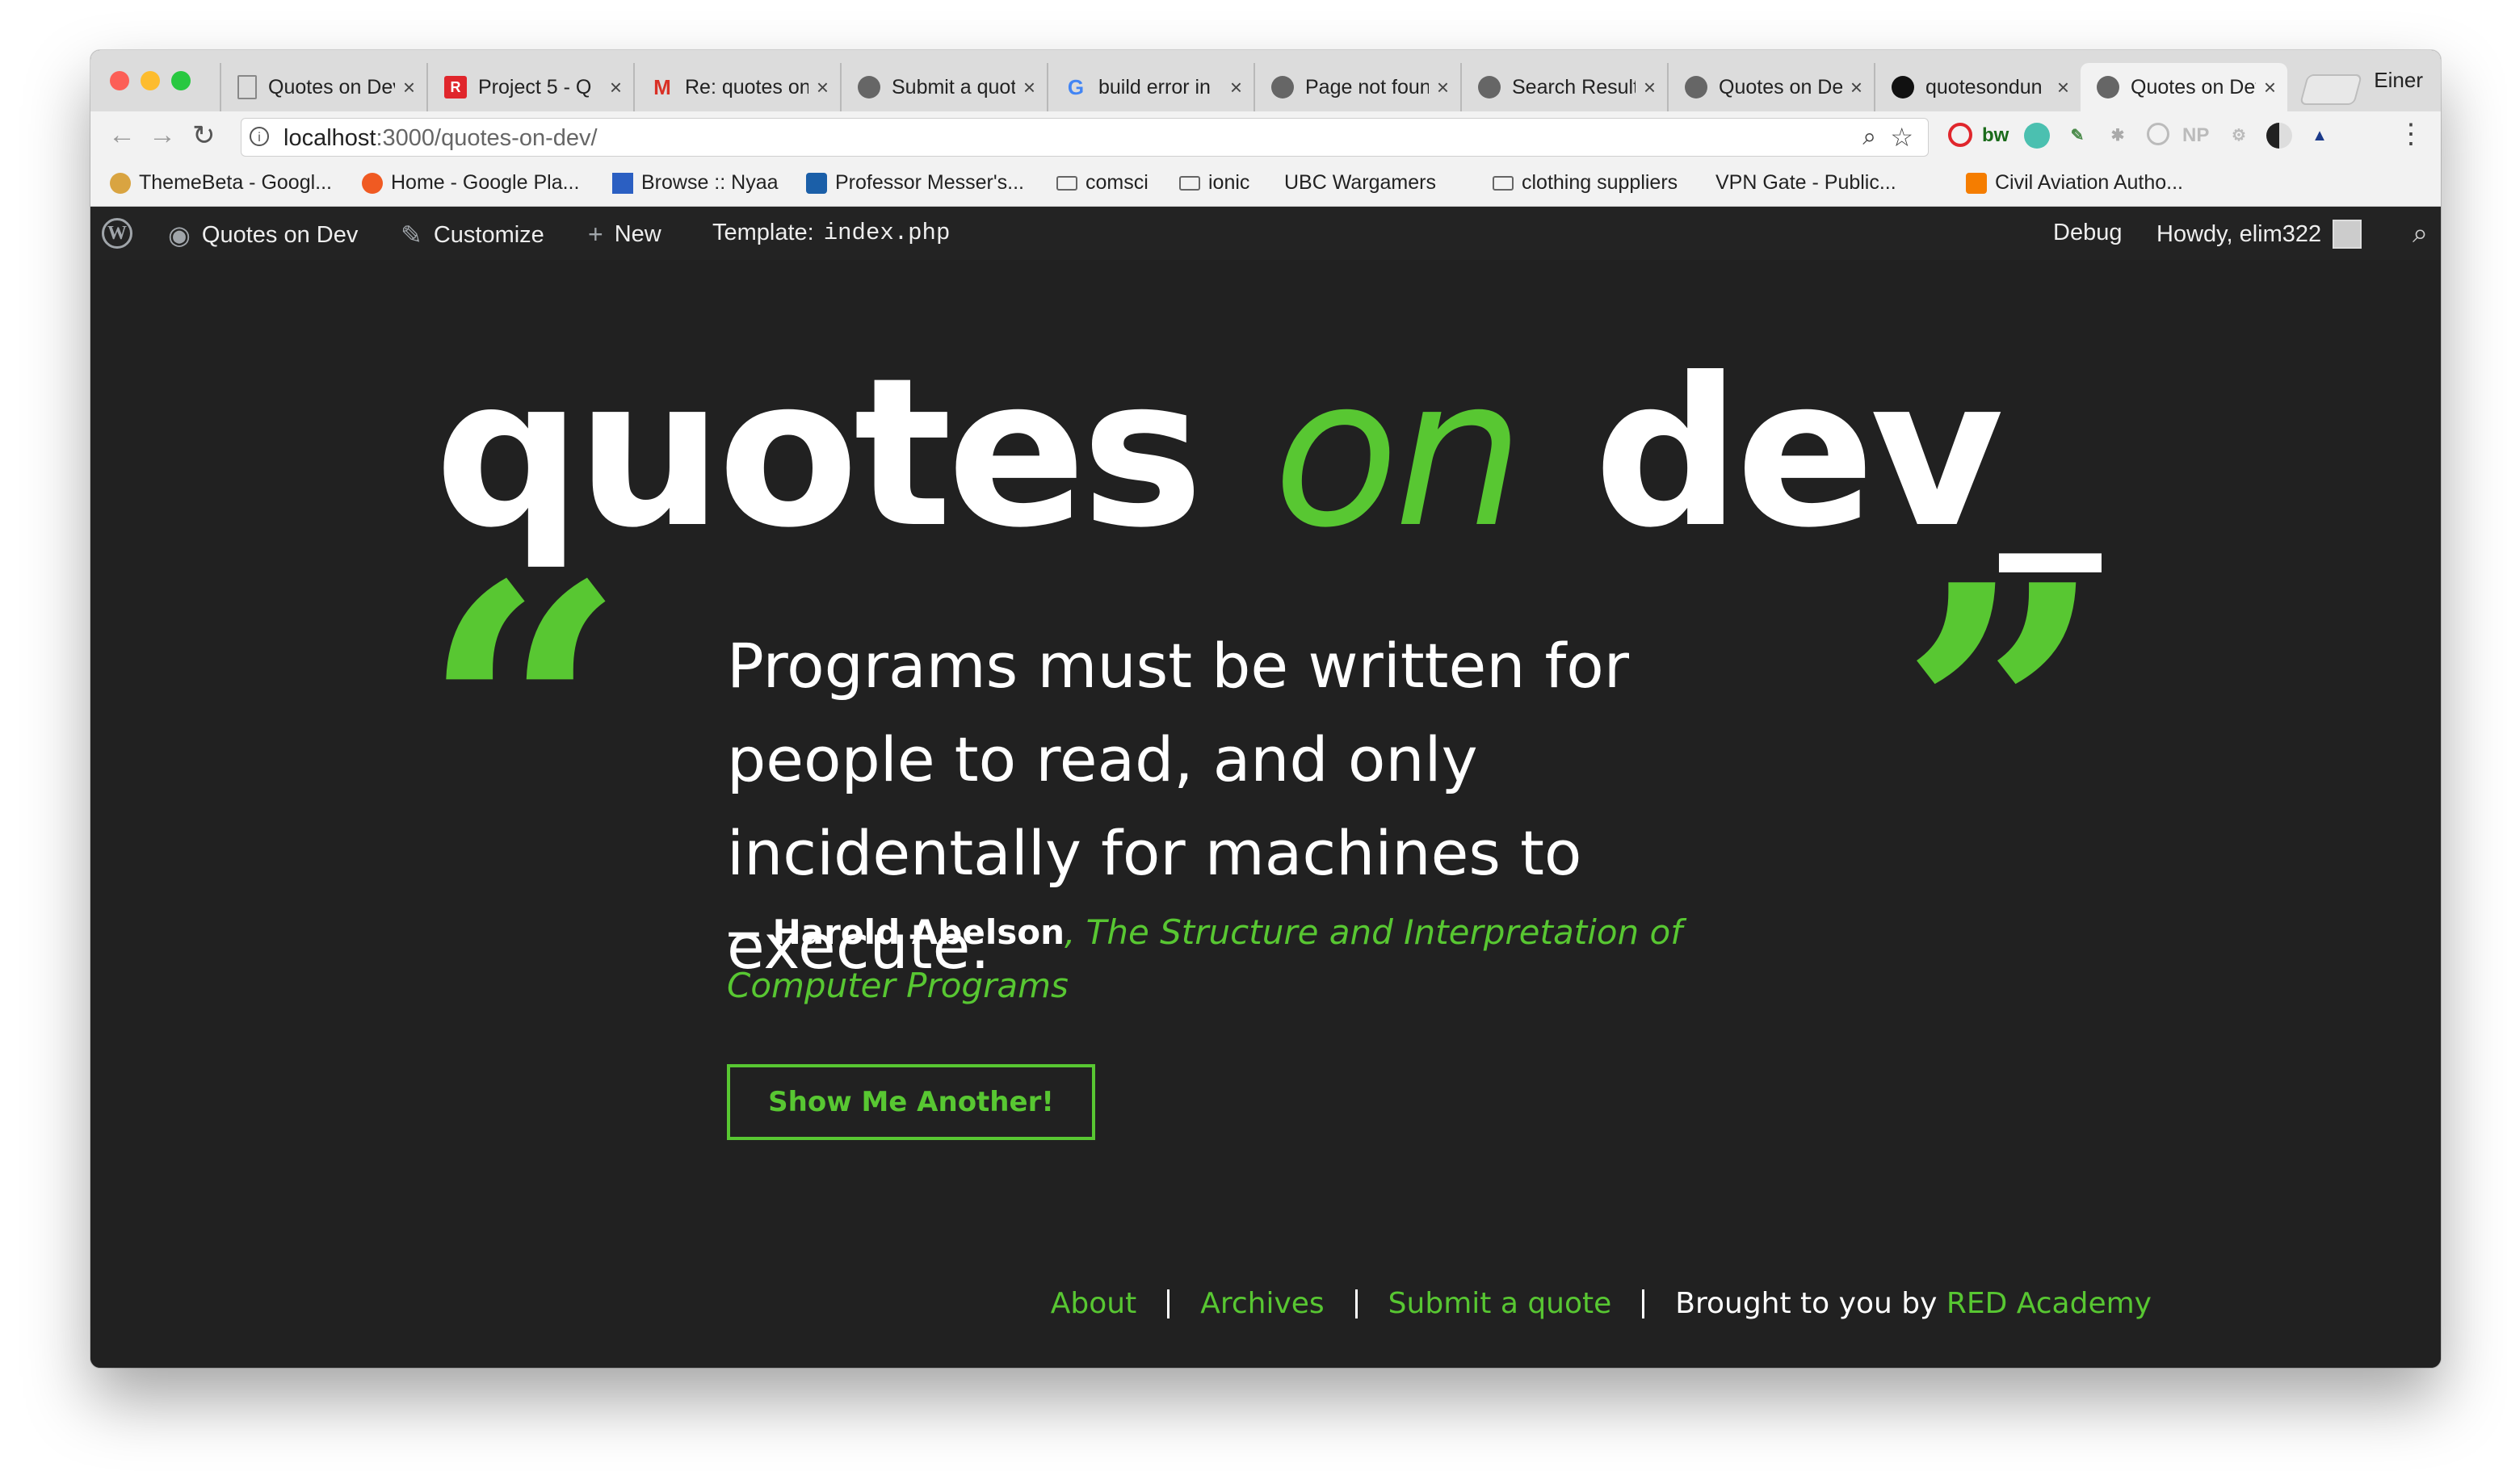 This screenshot has height=1484, width=2507. Describe the element at coordinates (259, 136) in the screenshot. I see `info-icon: i` at that location.